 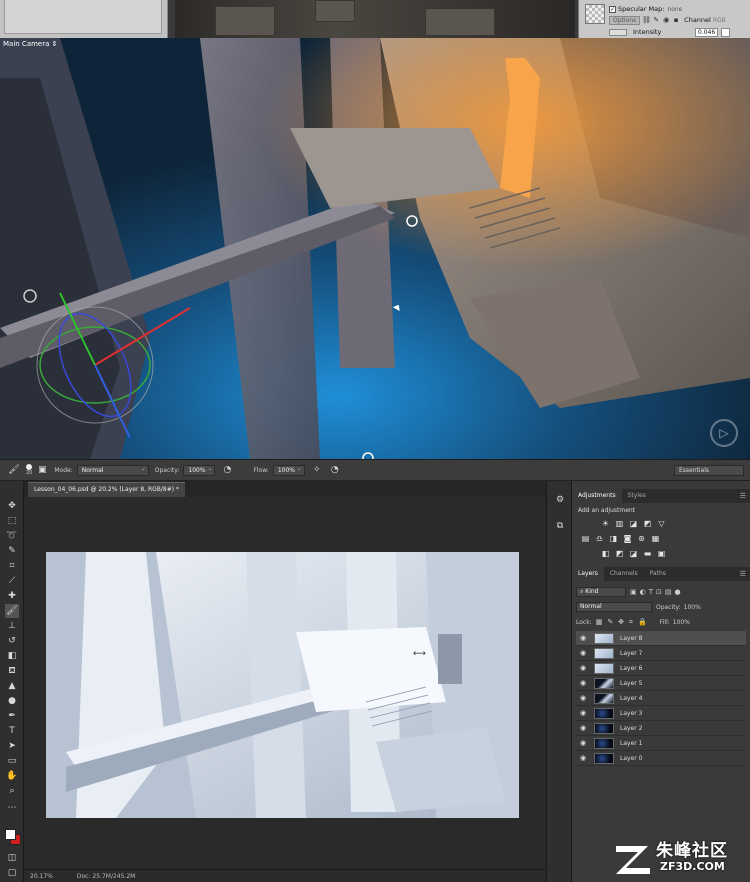 What do you see at coordinates (12, 521) in the screenshot?
I see `marquee-tool-icon: ⬚` at bounding box center [12, 521].